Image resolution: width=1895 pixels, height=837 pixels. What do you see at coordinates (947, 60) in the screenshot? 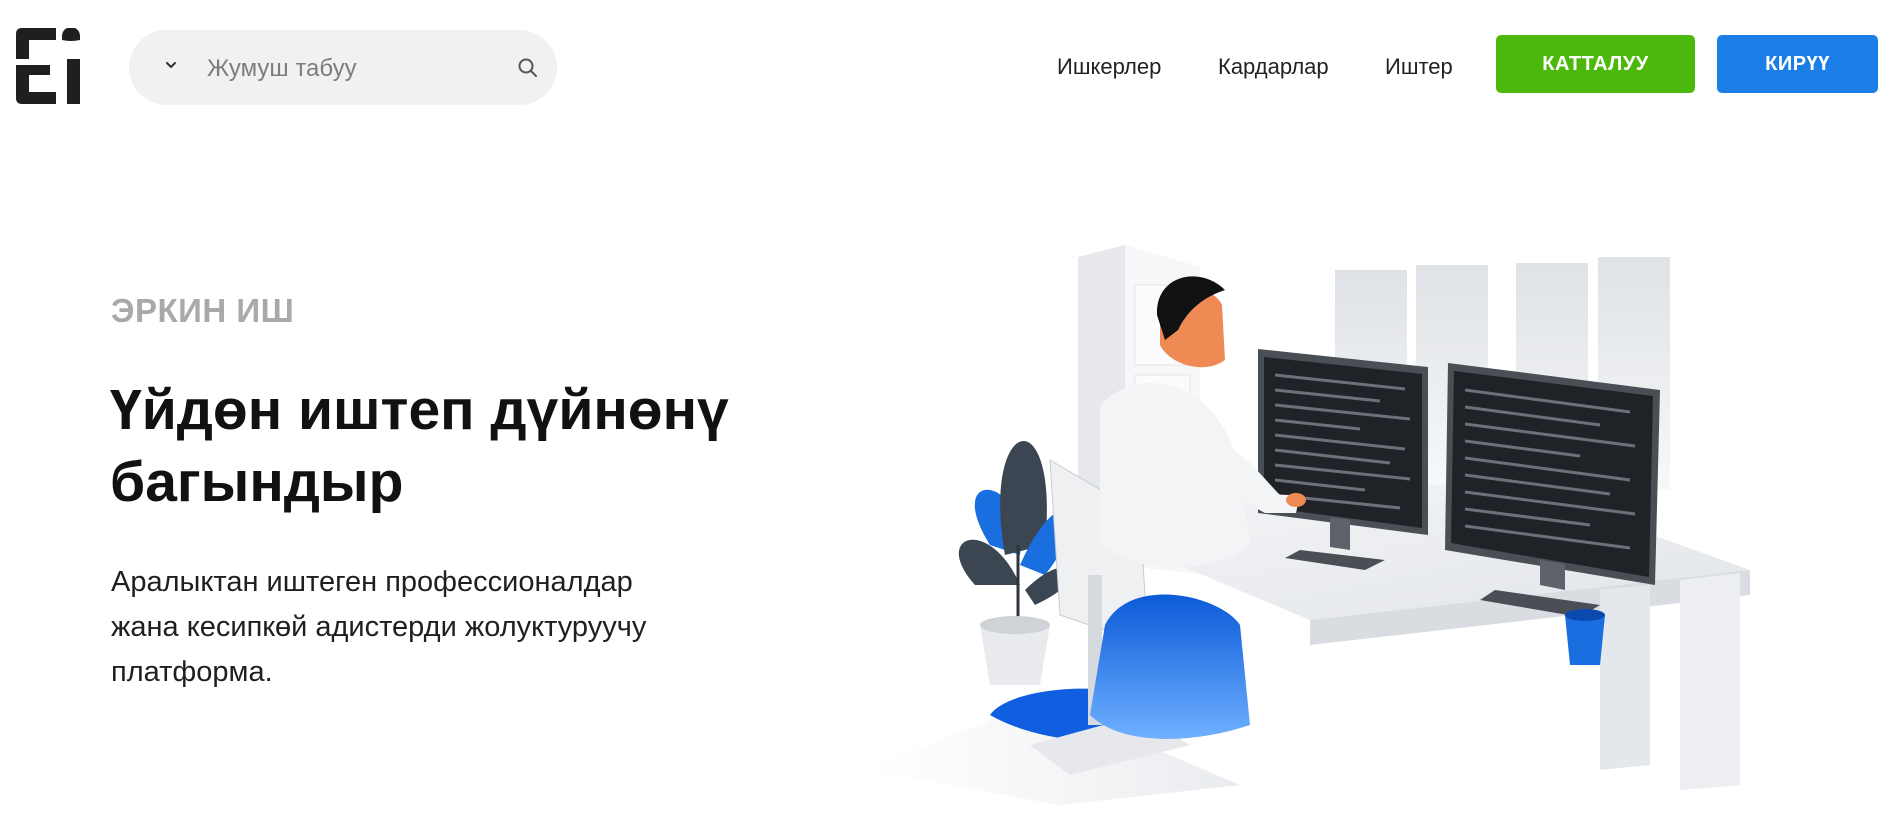
I see `site-header: Ишкерлер Кардарлар Иштер КАТТАЛУУ КИРҮҮ` at bounding box center [947, 60].